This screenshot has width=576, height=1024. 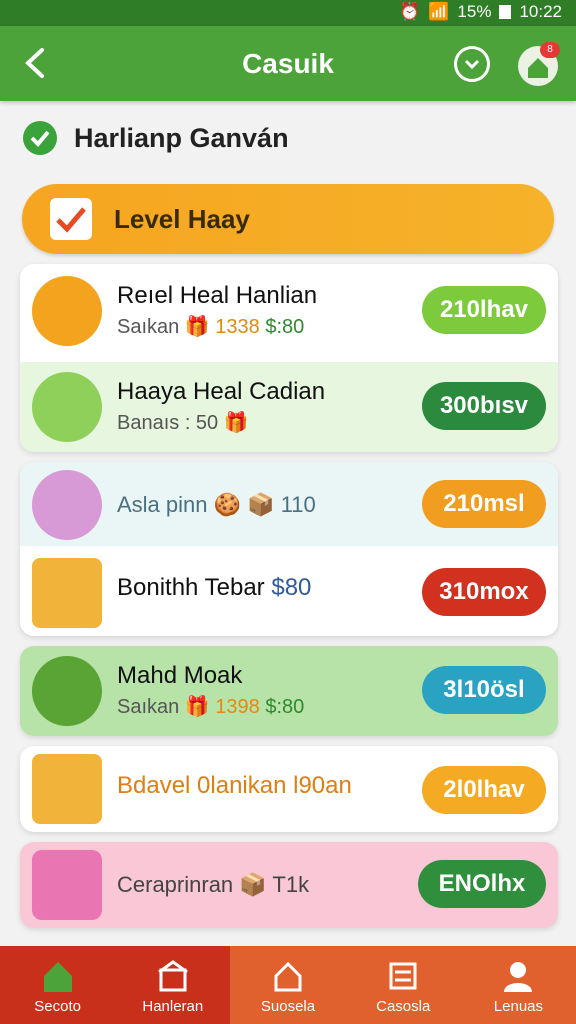 I want to click on coins-icon: 📦, so click(x=261, y=504).